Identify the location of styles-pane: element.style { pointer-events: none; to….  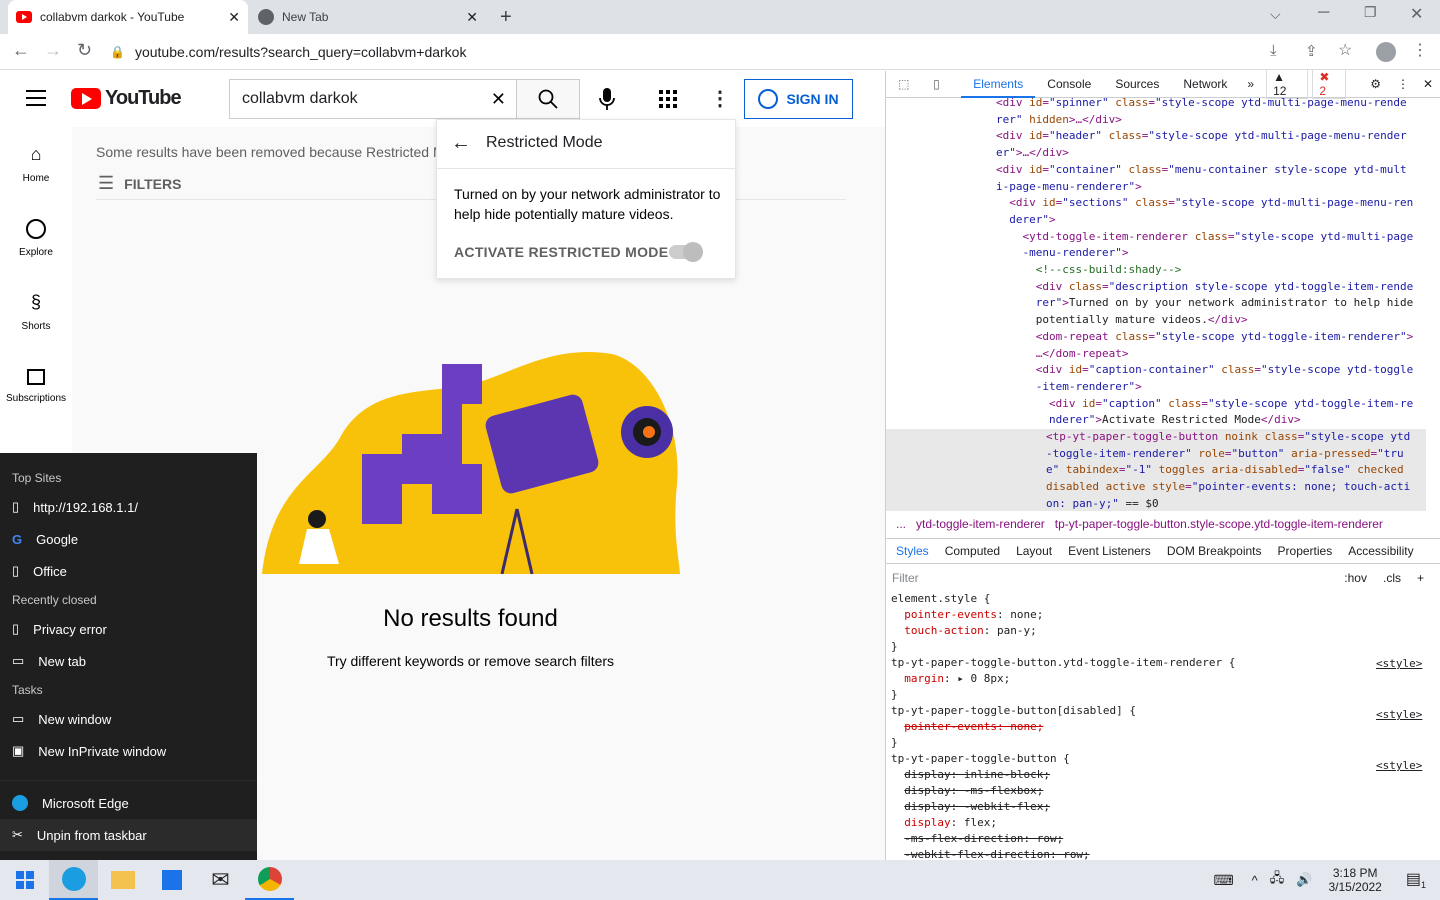
(1161, 725).